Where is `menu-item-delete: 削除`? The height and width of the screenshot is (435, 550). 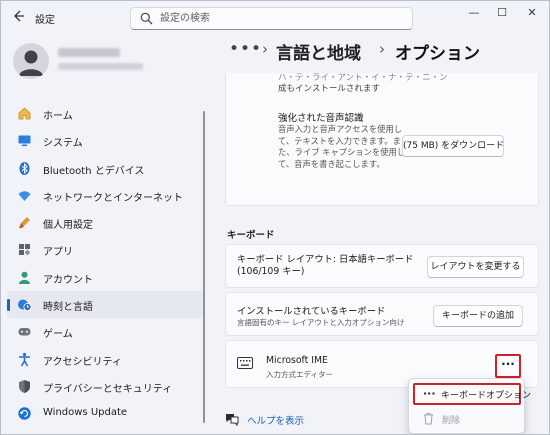
menu-item-delete: 削除 is located at coordinates (451, 419).